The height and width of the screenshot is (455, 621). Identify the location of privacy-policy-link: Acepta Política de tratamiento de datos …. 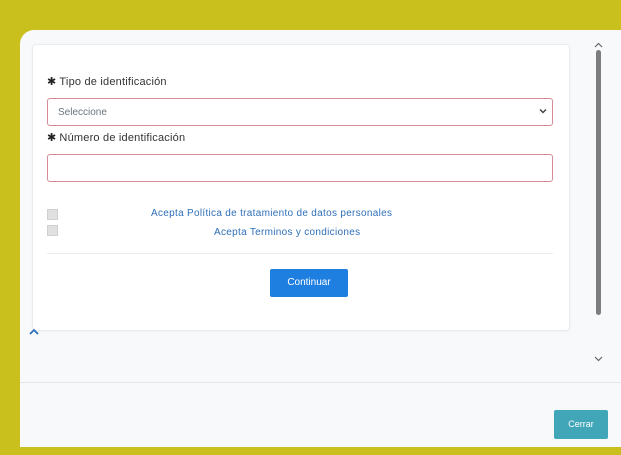
(271, 213).